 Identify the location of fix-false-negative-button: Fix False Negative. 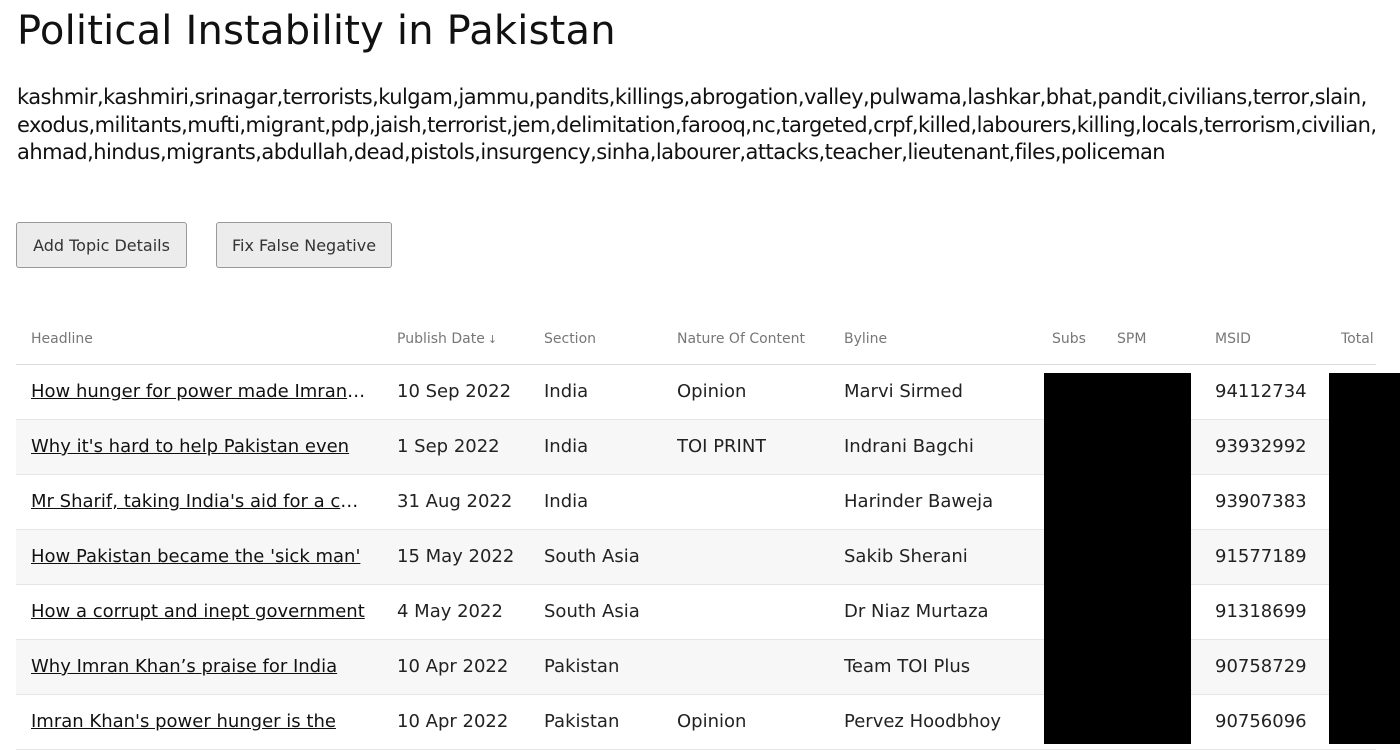
(304, 245).